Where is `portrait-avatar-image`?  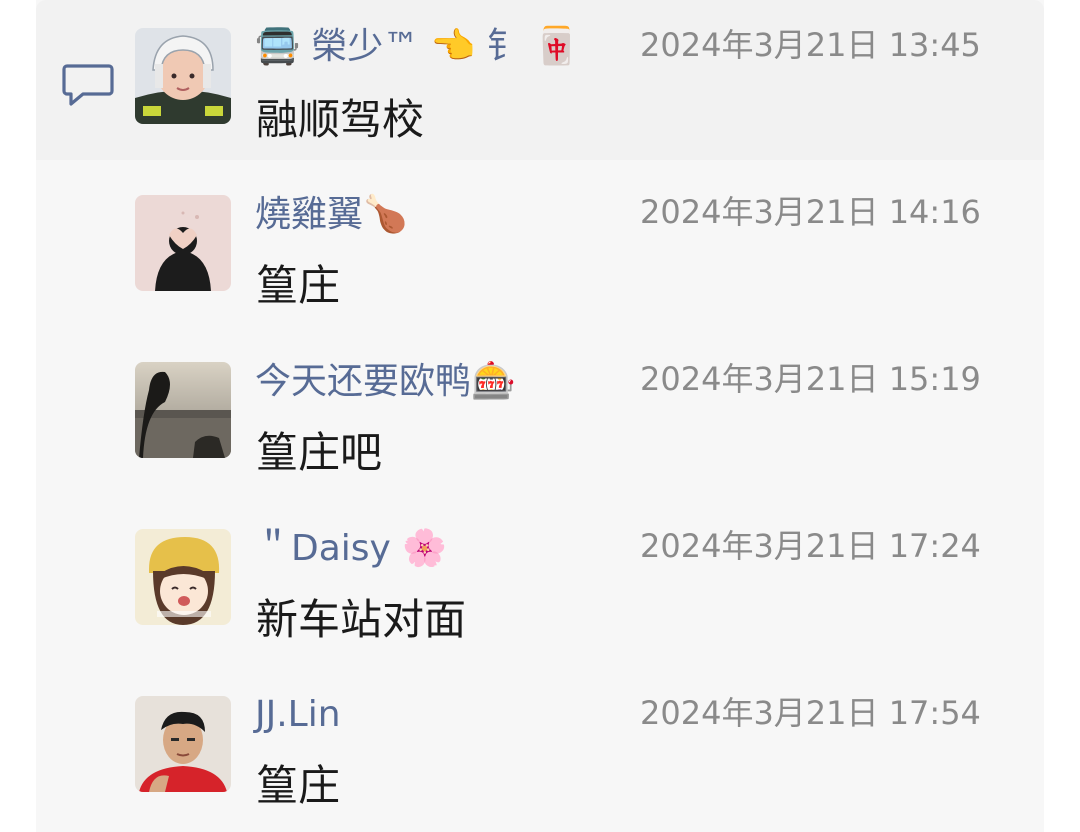
portrait-avatar-image is located at coordinates (183, 744).